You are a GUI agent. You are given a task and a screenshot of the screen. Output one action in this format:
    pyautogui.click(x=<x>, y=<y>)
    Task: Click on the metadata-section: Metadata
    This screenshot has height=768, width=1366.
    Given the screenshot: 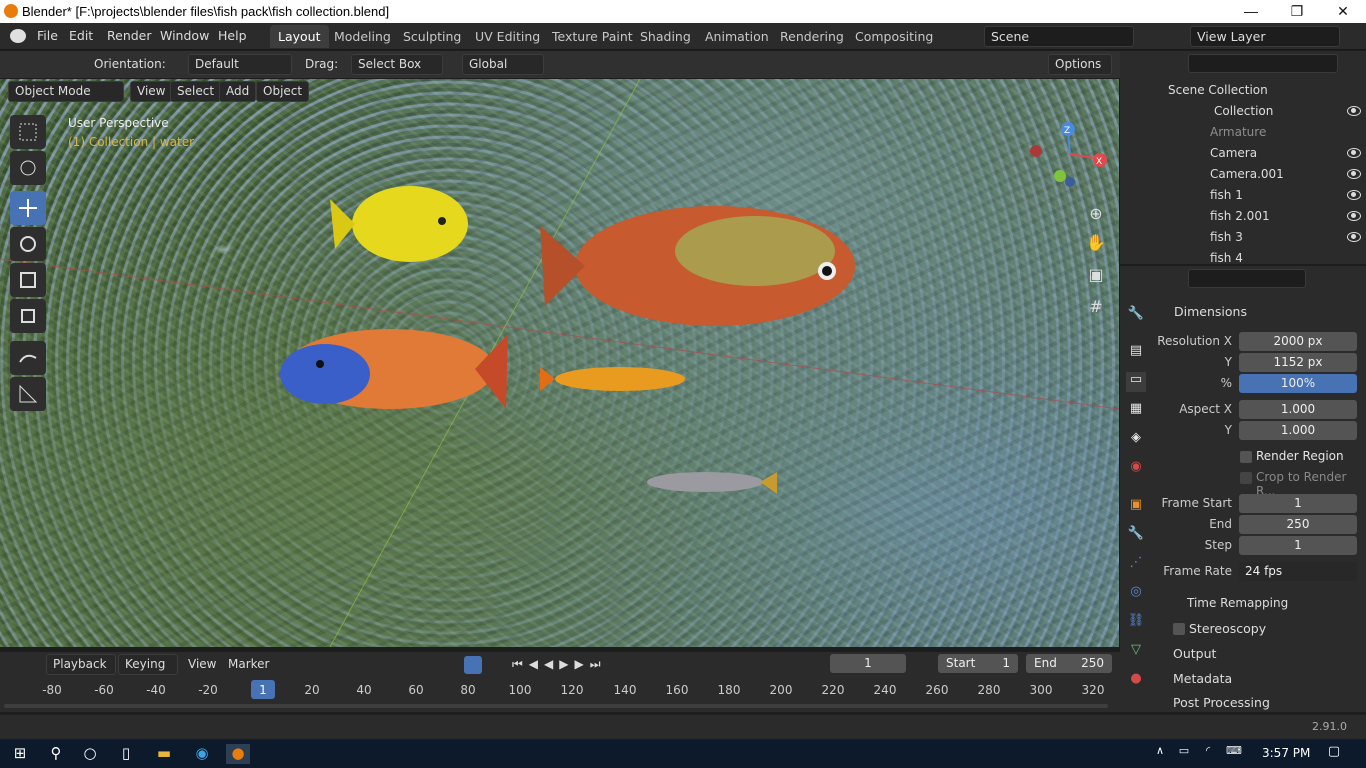 What is the action you would take?
    pyautogui.click(x=1202, y=678)
    